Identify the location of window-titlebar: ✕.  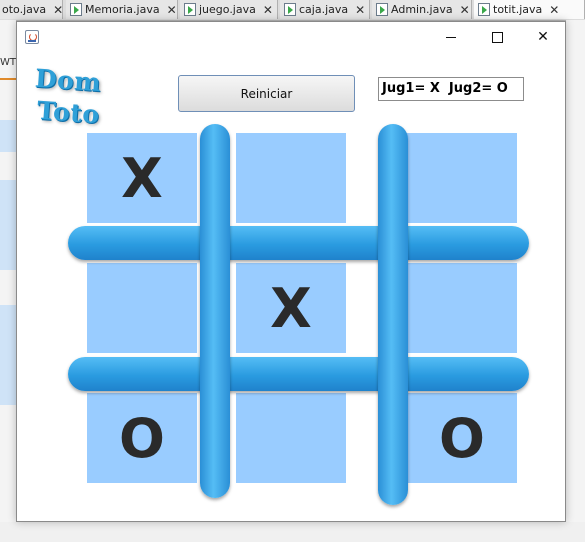
(291, 37).